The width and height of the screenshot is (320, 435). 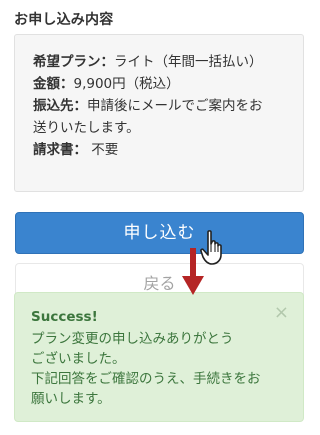 I want to click on hand-pointer-icon, so click(x=211, y=247).